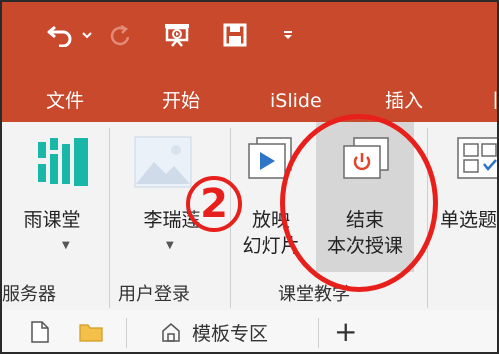 This screenshot has height=354, width=499. What do you see at coordinates (288, 35) in the screenshot?
I see `customize-qat-icon` at bounding box center [288, 35].